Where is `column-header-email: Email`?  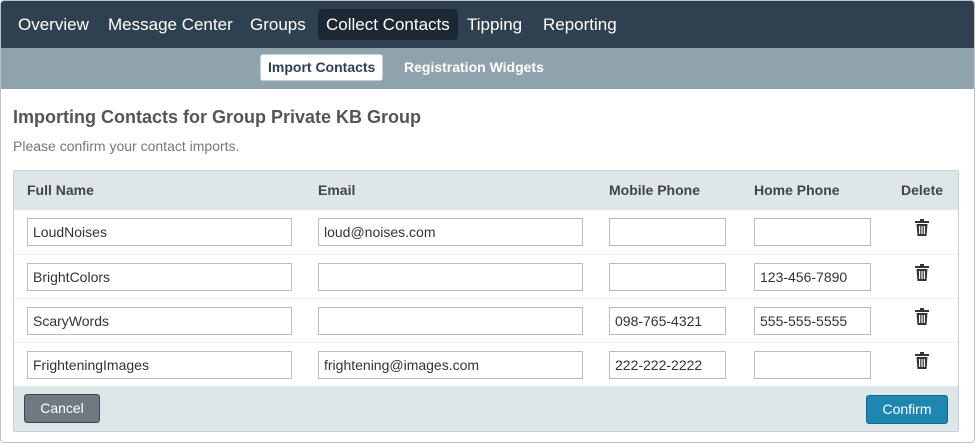 column-header-email: Email is located at coordinates (337, 190).